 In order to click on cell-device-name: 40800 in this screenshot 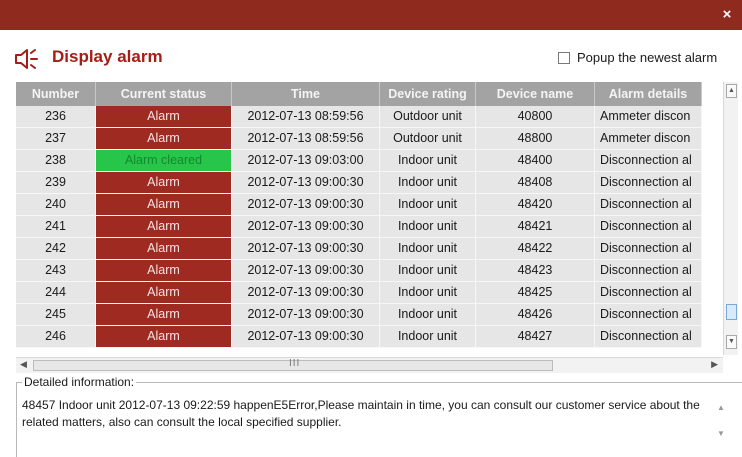, I will do `click(535, 117)`.